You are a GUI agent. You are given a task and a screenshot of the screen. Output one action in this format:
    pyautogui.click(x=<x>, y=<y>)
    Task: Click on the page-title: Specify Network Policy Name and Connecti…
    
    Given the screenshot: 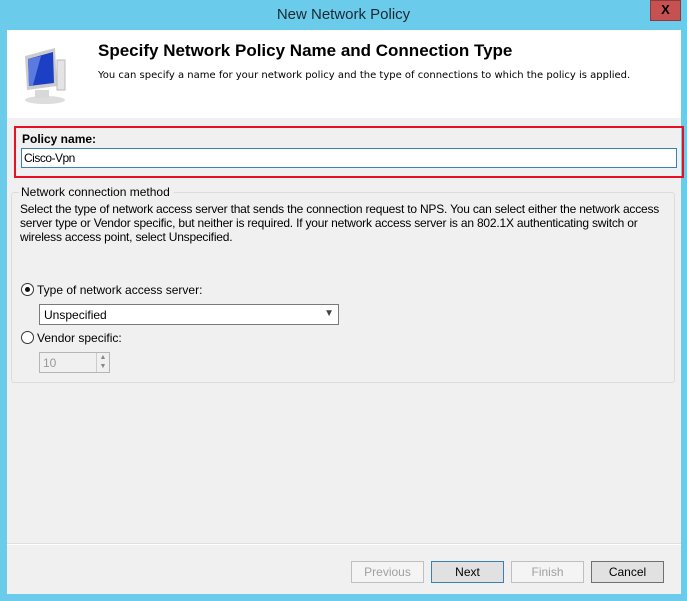 What is the action you would take?
    pyautogui.click(x=305, y=50)
    